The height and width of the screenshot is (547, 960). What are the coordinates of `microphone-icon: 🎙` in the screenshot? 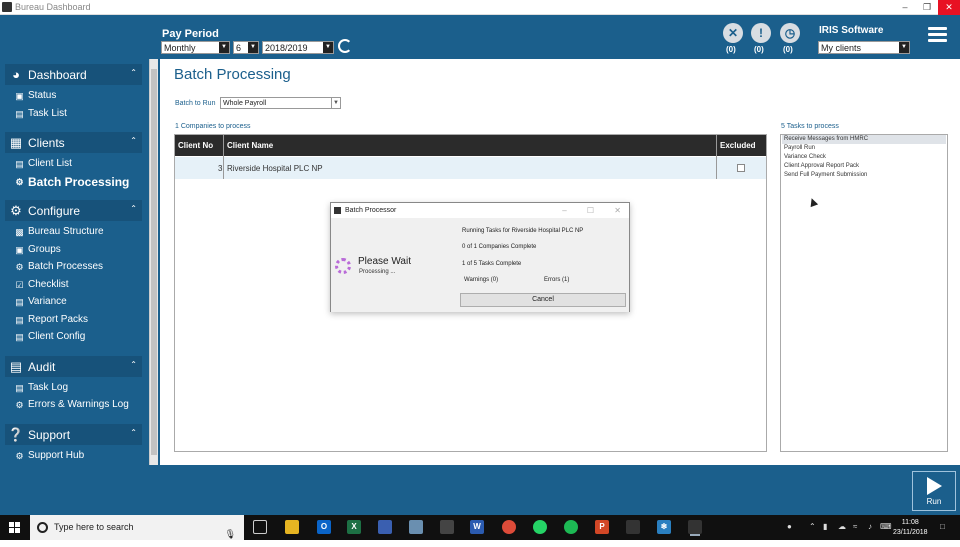 It's located at (230, 534).